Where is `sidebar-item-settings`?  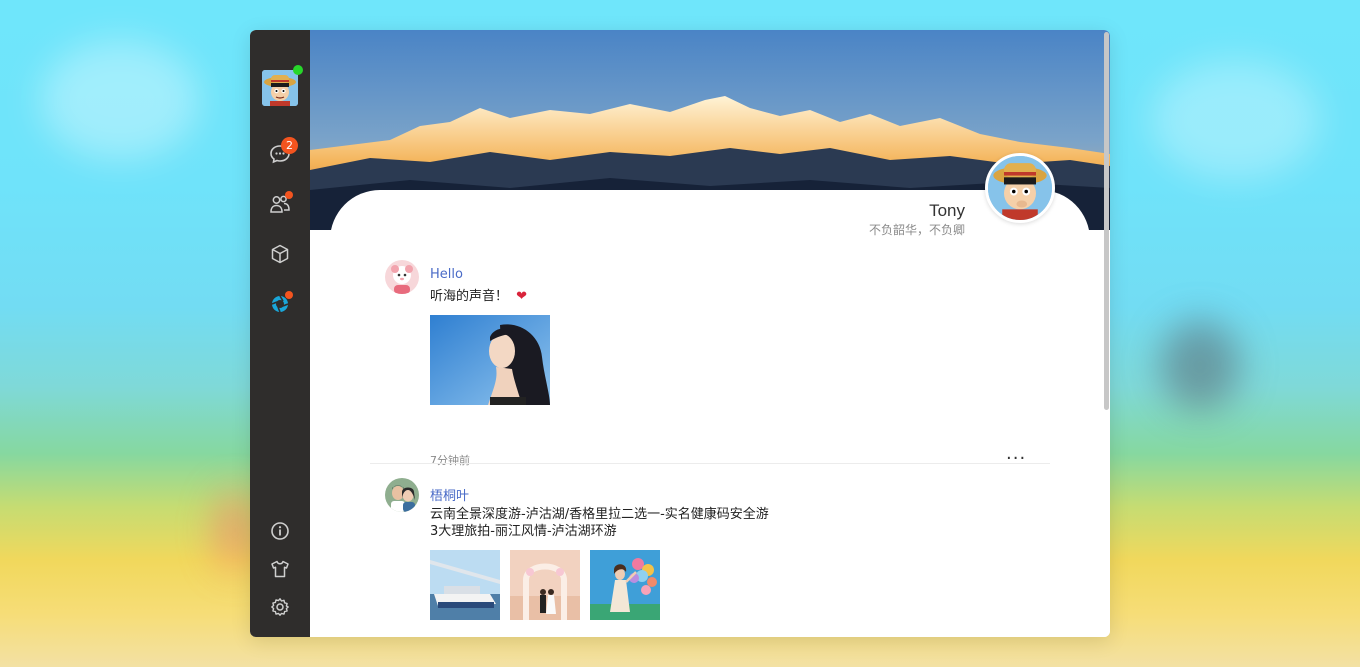
sidebar-item-settings is located at coordinates (280, 607).